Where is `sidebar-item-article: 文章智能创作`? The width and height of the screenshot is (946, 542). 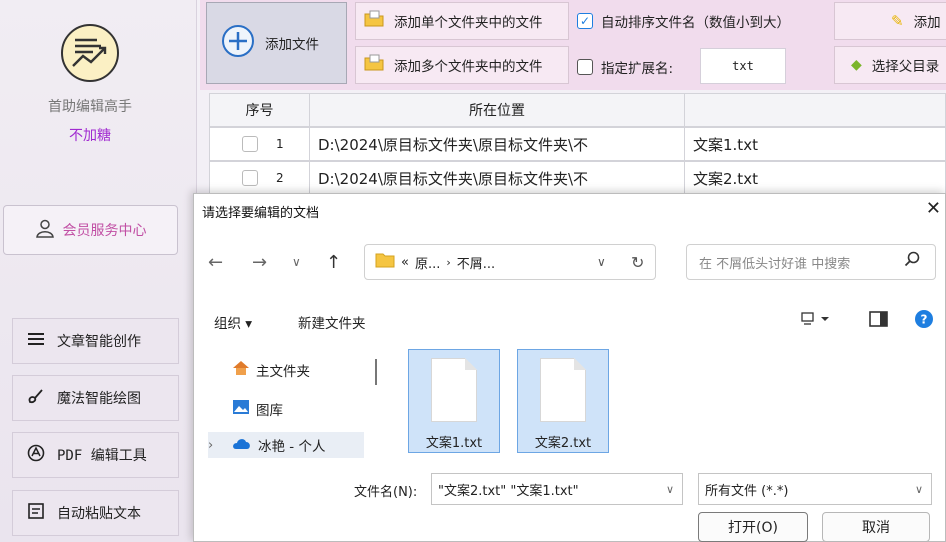 sidebar-item-article: 文章智能创作 is located at coordinates (95, 341).